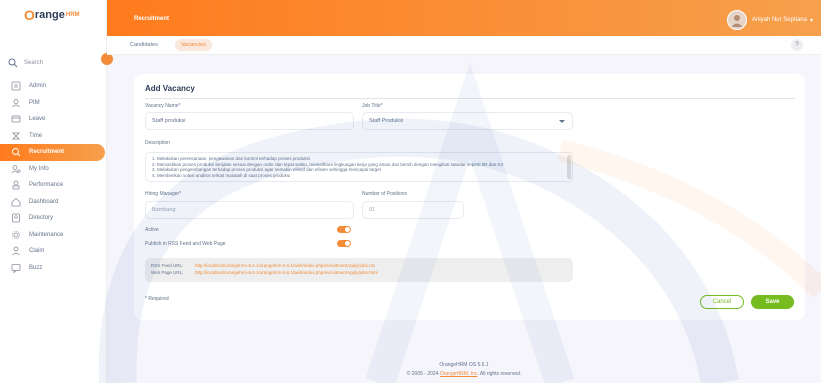  Describe the element at coordinates (53, 103) in the screenshot. I see `sidebar-item-pim: PIM` at that location.